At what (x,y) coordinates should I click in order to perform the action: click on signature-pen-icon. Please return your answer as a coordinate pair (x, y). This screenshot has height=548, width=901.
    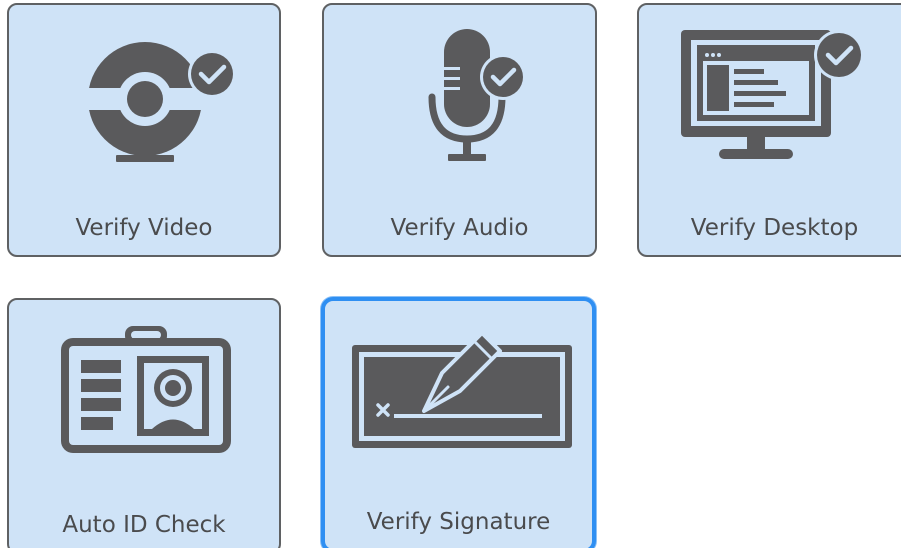
    Looking at the image, I should click on (458, 391).